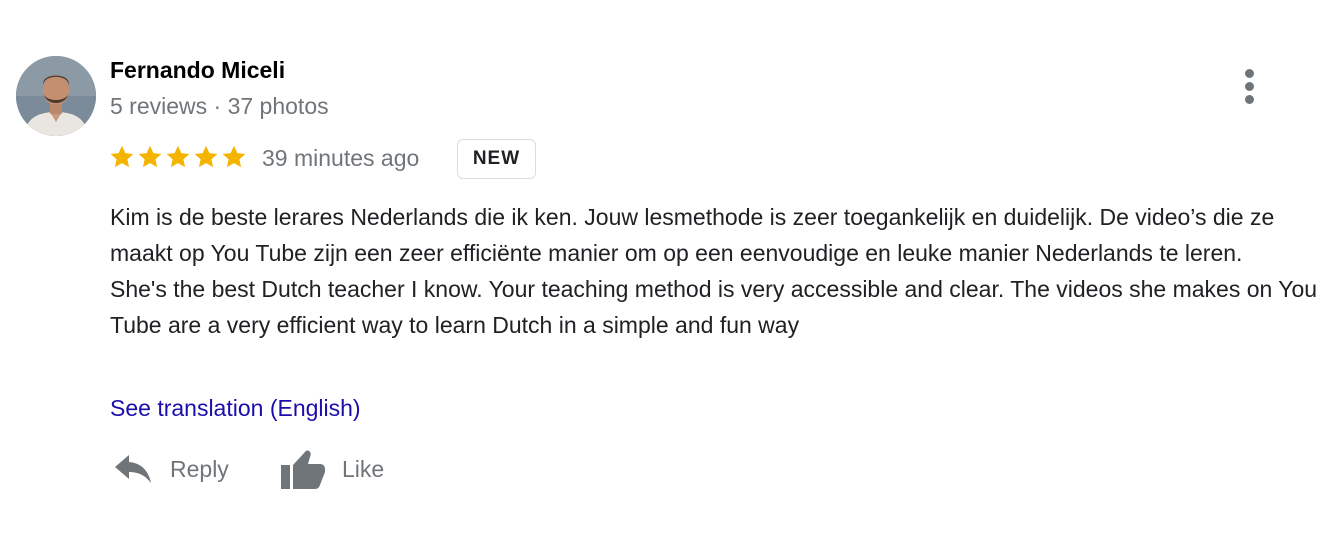  Describe the element at coordinates (199, 468) in the screenshot. I see `reply-label: Reply` at that location.